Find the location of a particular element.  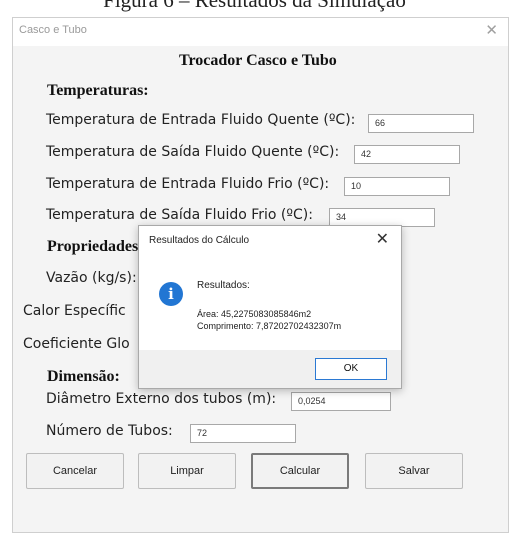

dialog-close-icon: ✕ is located at coordinates (382, 238).